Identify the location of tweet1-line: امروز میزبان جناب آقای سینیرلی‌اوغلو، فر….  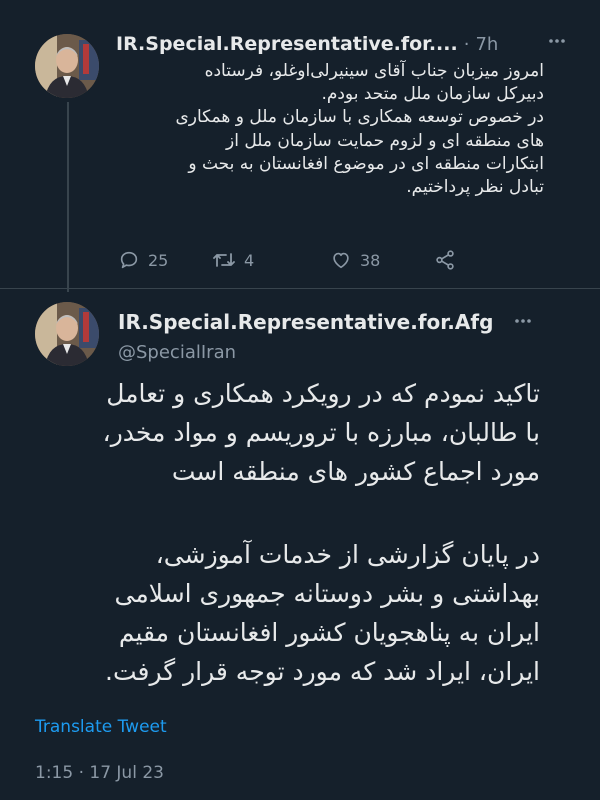
(374, 71).